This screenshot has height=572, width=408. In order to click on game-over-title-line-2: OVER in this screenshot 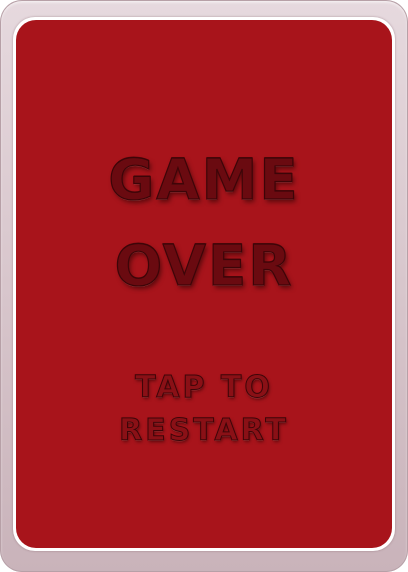, I will do `click(204, 266)`.